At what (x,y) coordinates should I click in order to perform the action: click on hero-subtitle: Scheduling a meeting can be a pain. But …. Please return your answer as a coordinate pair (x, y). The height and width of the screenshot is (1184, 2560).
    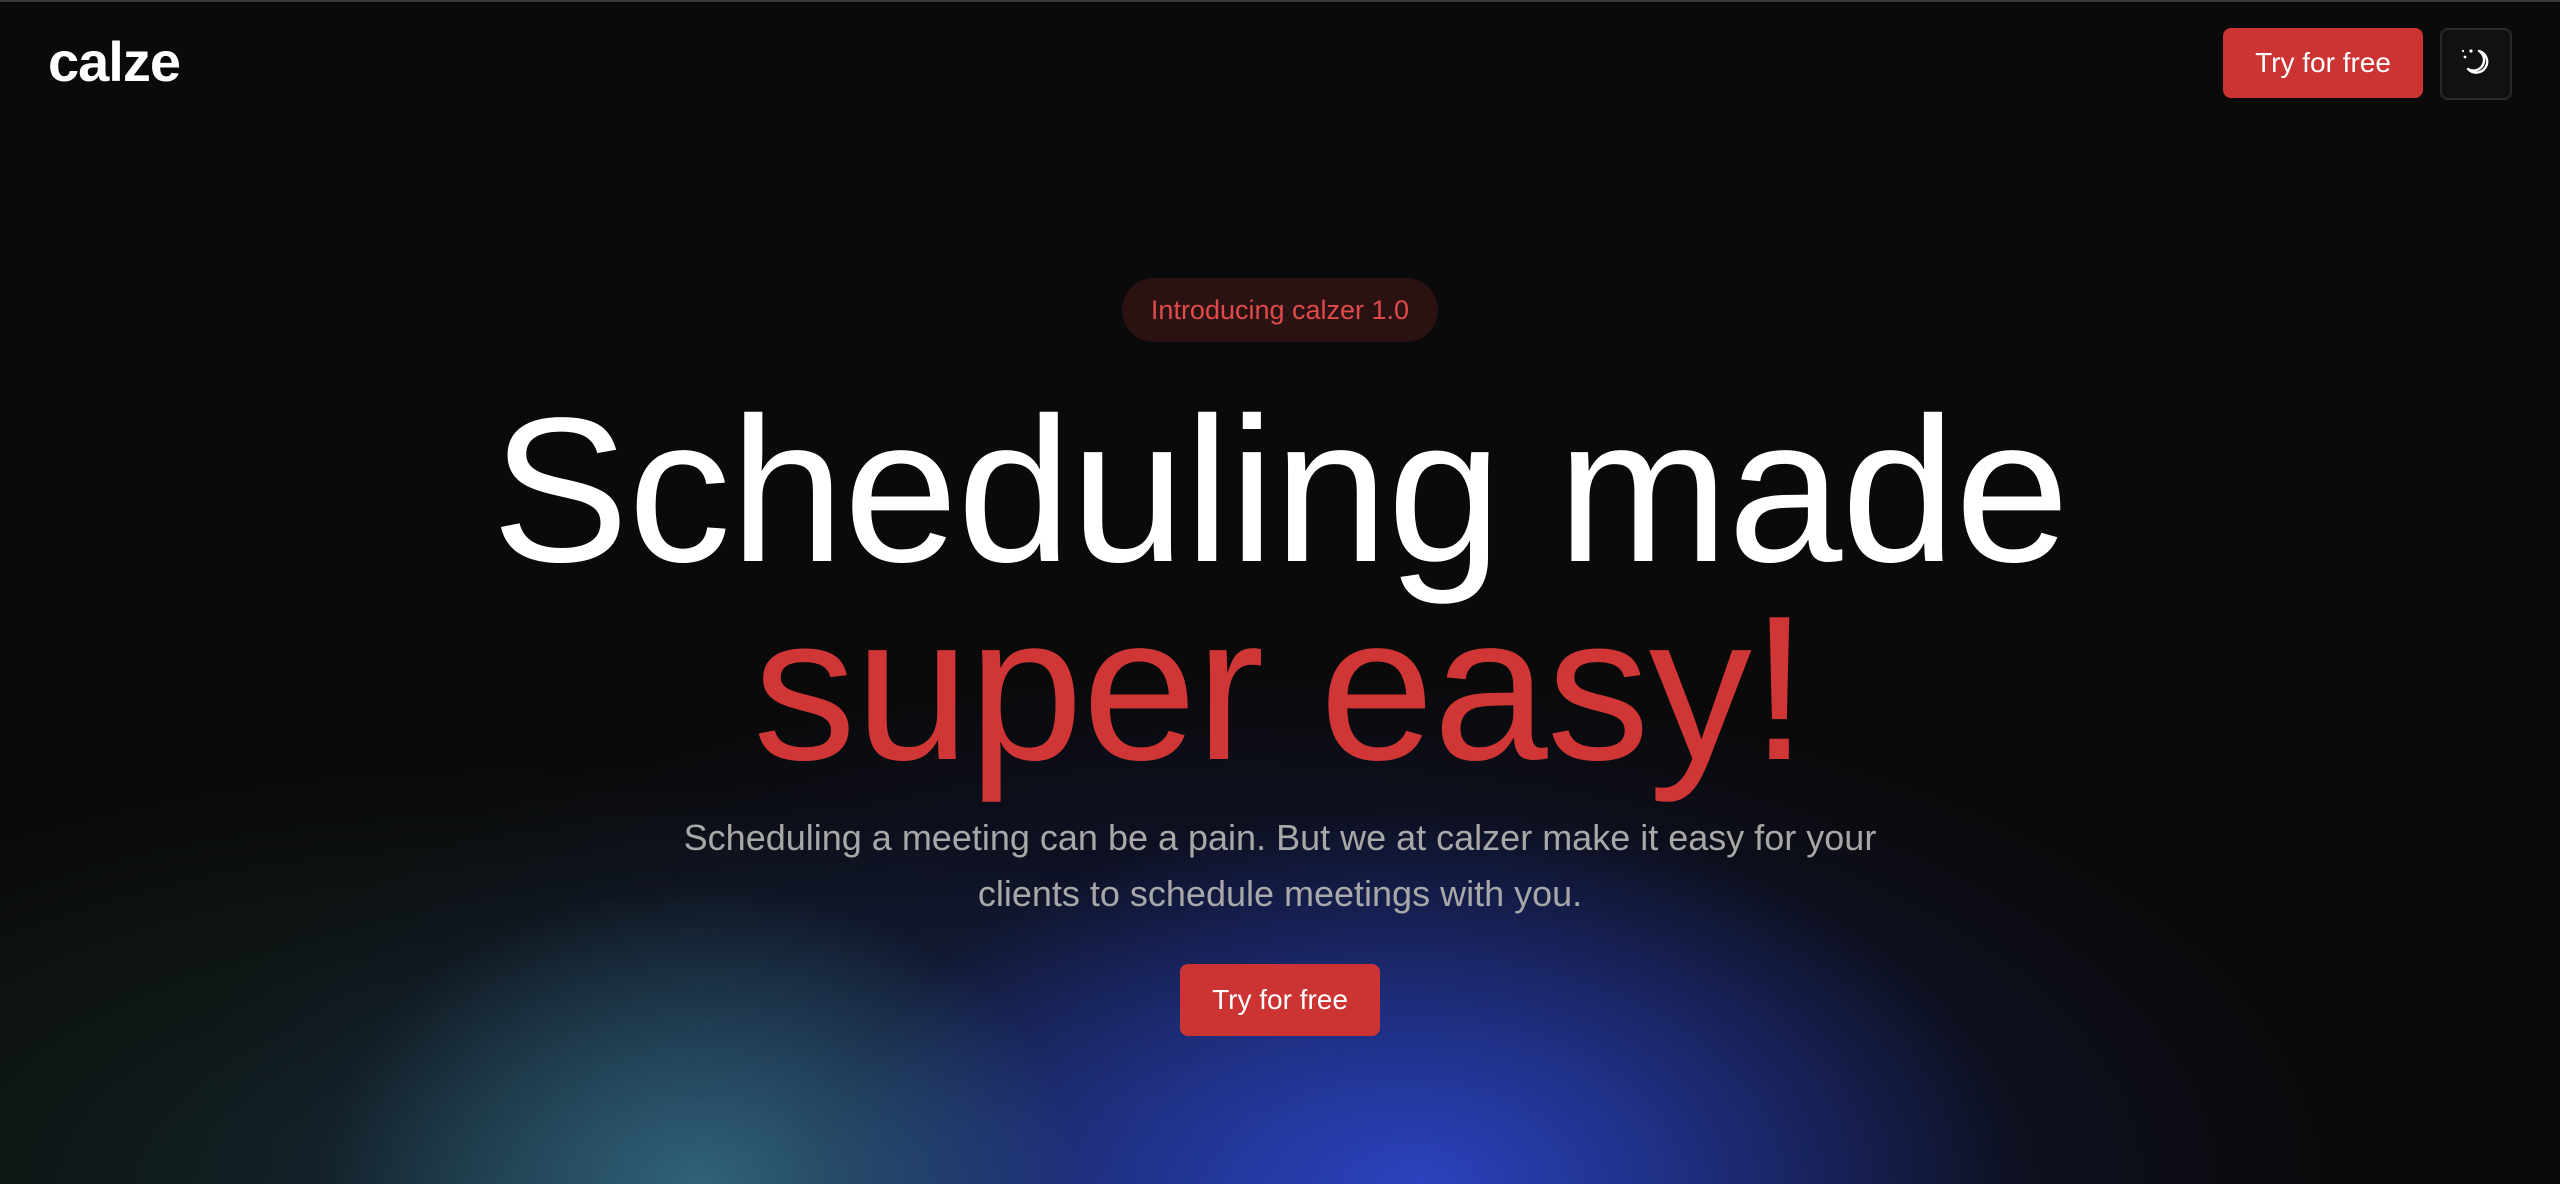
    Looking at the image, I should click on (1280, 865).